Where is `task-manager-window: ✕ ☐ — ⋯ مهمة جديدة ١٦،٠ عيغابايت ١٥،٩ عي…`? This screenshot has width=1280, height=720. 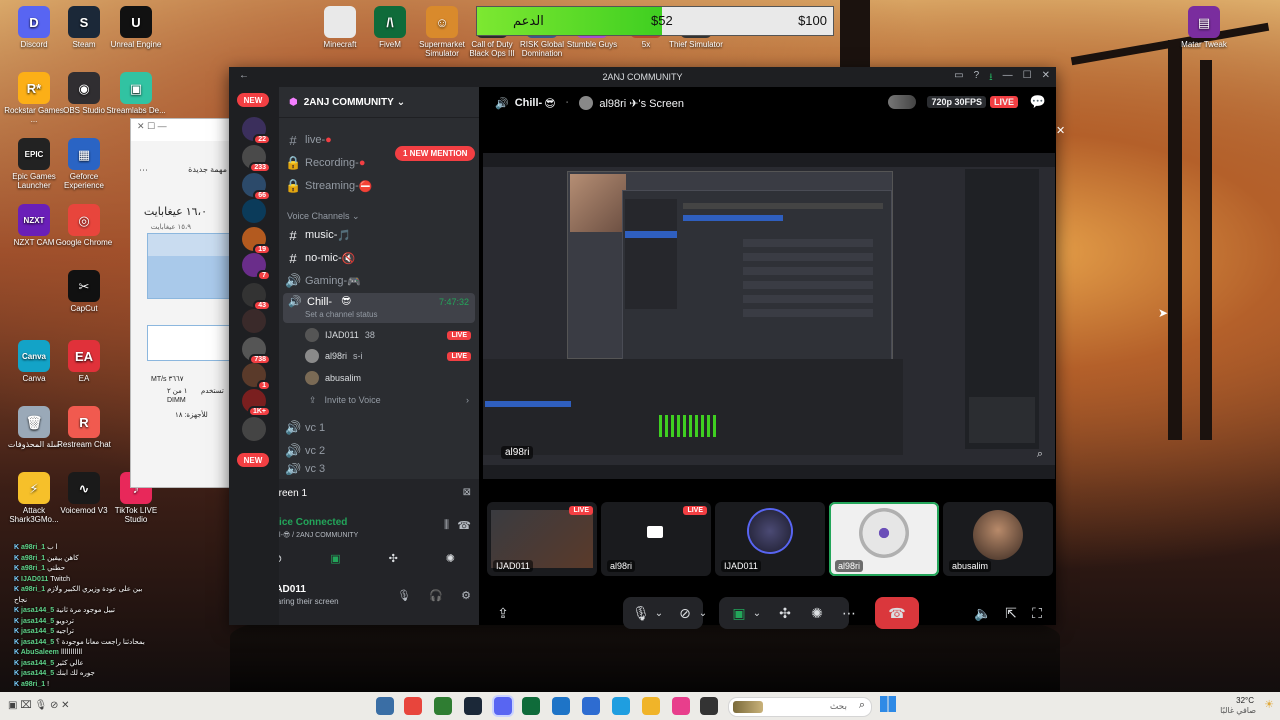
task-manager-window: ✕ ☐ — ⋯ مهمة جديدة ١٦،٠ عيغابايت ١٥،٩ عي… is located at coordinates (181, 303).